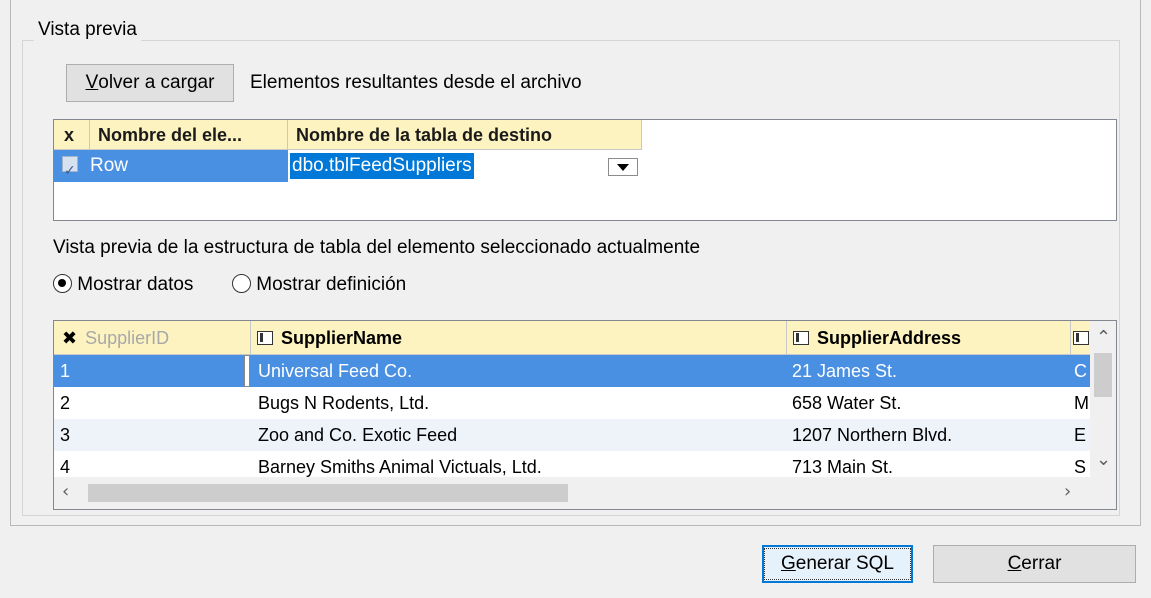 Image resolution: width=1151 pixels, height=598 pixels. I want to click on col-supplier-address: SupplierAddress, so click(928, 338).